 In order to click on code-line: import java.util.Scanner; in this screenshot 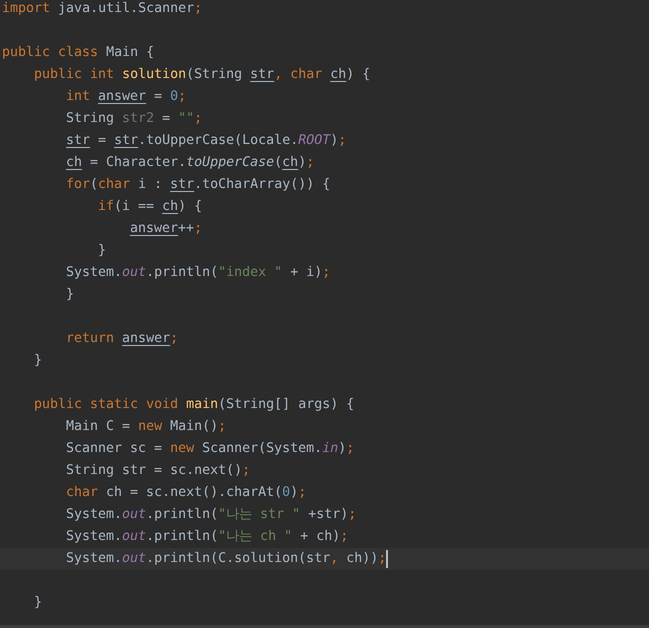, I will do `click(102, 9)`.